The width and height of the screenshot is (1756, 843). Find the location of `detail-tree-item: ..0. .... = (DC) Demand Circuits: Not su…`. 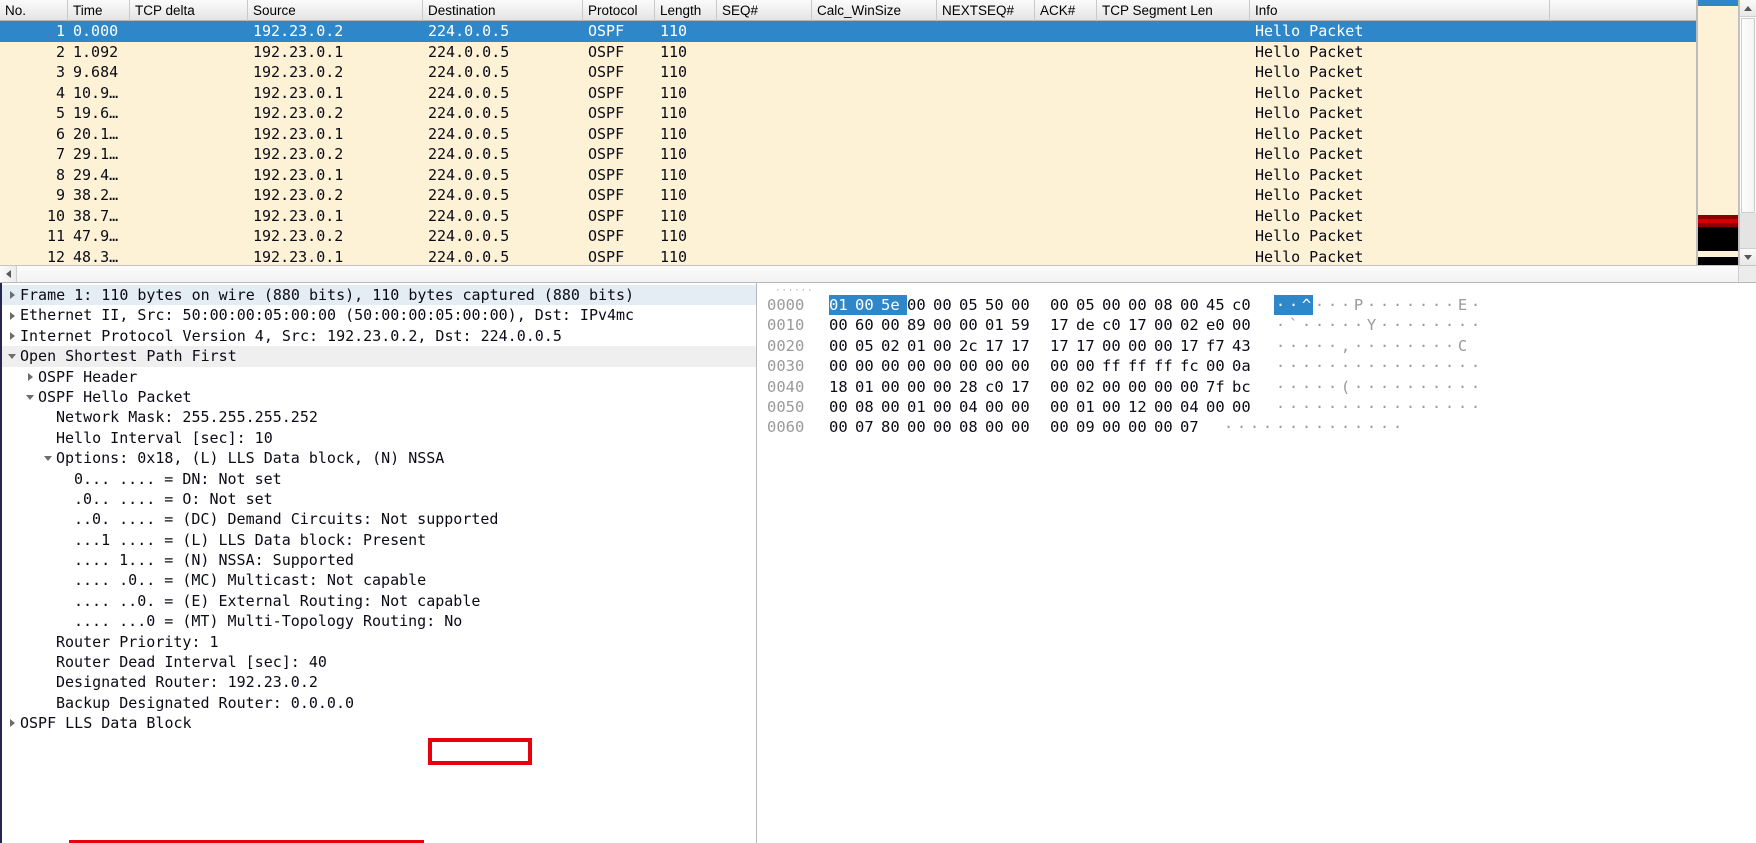

detail-tree-item: ..0. .... = (DC) Demand Circuits: Not su… is located at coordinates (378, 519).